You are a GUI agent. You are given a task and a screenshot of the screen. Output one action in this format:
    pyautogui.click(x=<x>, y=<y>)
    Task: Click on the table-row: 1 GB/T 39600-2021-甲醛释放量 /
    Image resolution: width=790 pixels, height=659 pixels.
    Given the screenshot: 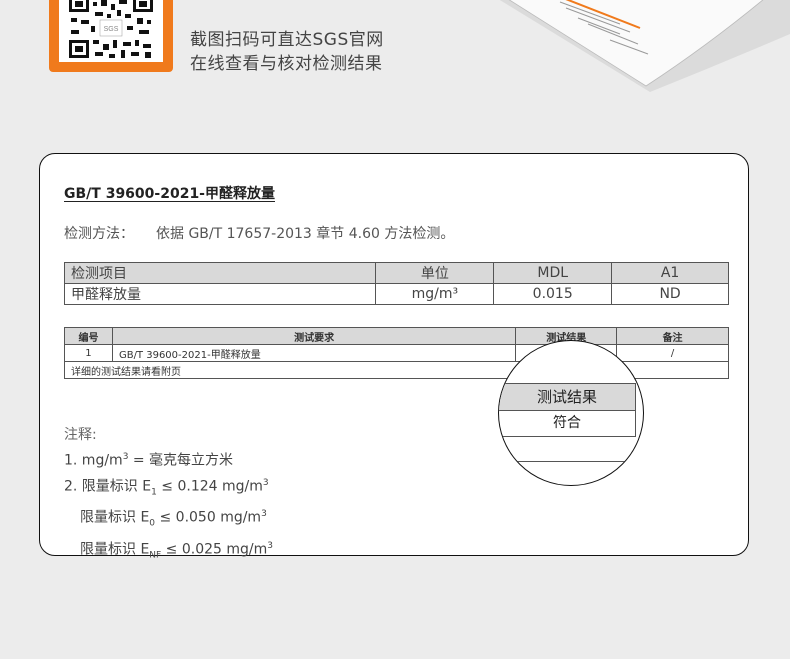 What is the action you would take?
    pyautogui.click(x=396, y=353)
    